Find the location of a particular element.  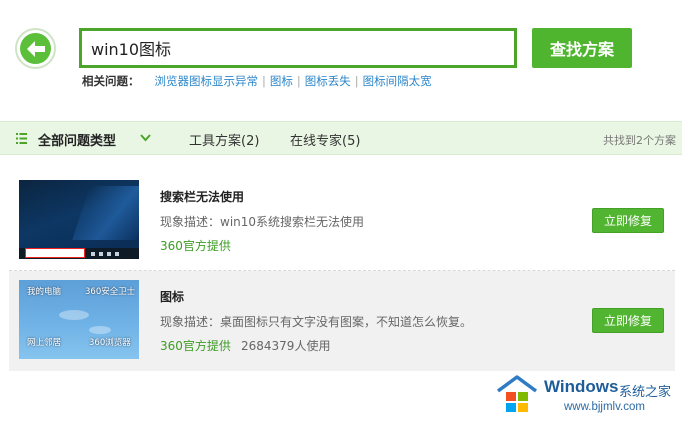

thumbnail-label: 网上邻居 is located at coordinates (44, 343).